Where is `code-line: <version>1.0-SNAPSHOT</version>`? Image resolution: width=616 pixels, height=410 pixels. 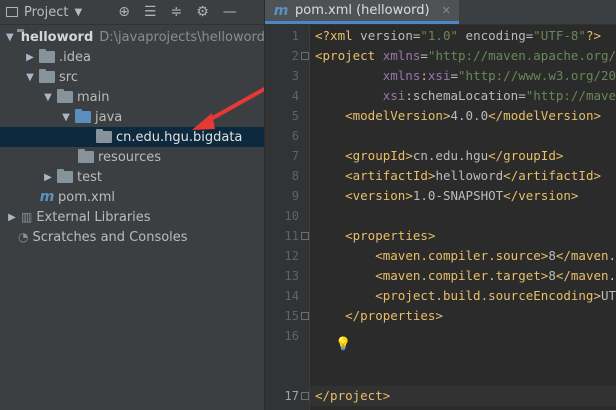 code-line: <version>1.0-SNAPSHOT</version> is located at coordinates (462, 195).